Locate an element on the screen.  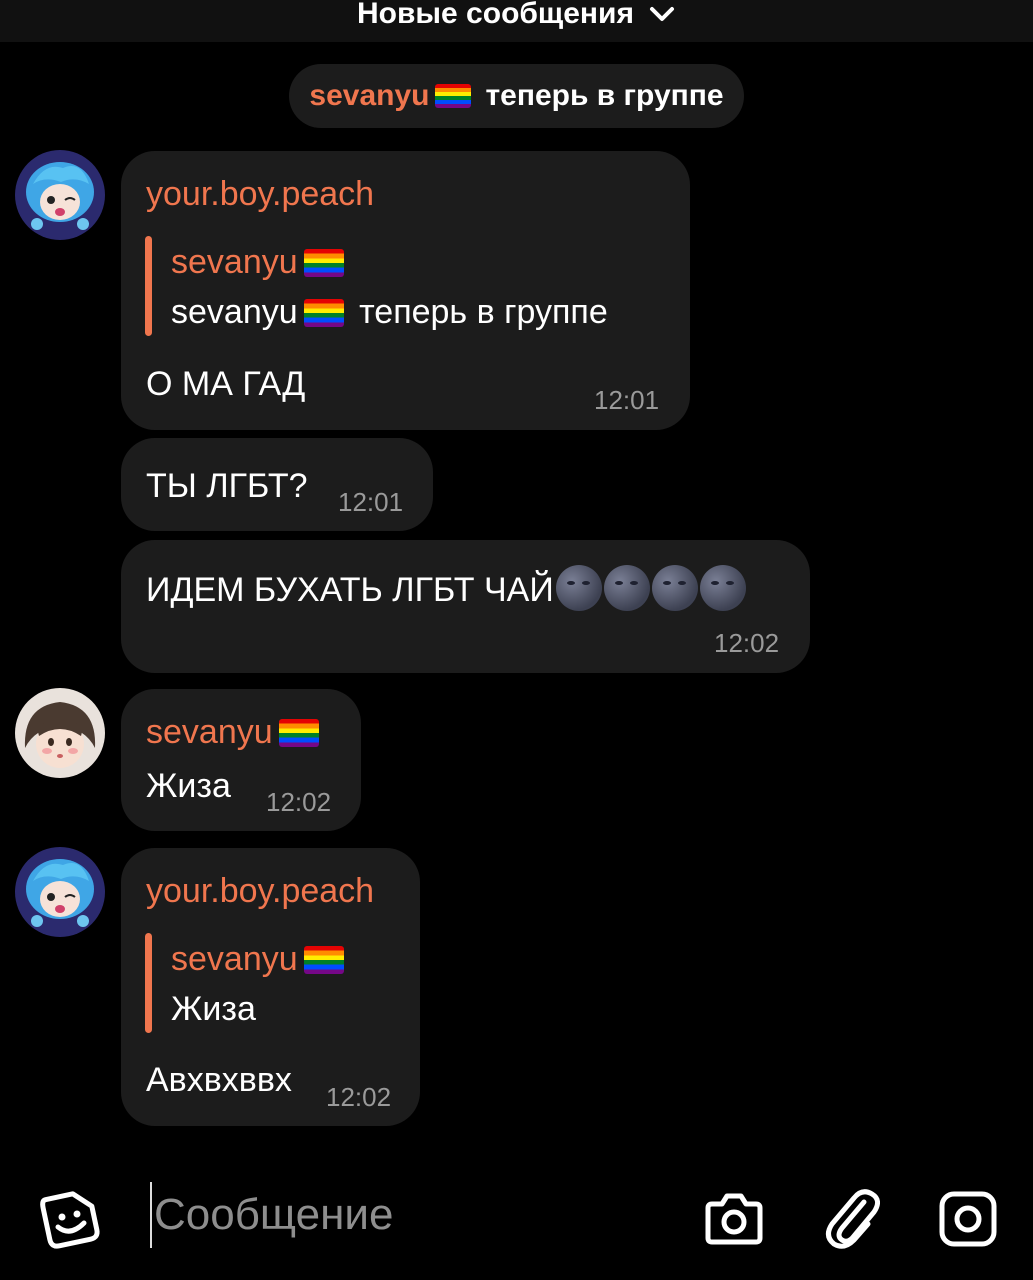
reply-text: Жиза is located at coordinates (213, 1009).